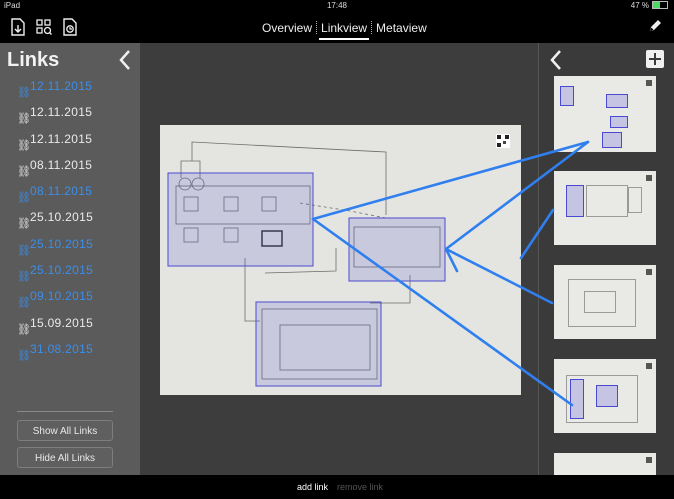  I want to click on sidebar-title: Links, so click(33, 60).